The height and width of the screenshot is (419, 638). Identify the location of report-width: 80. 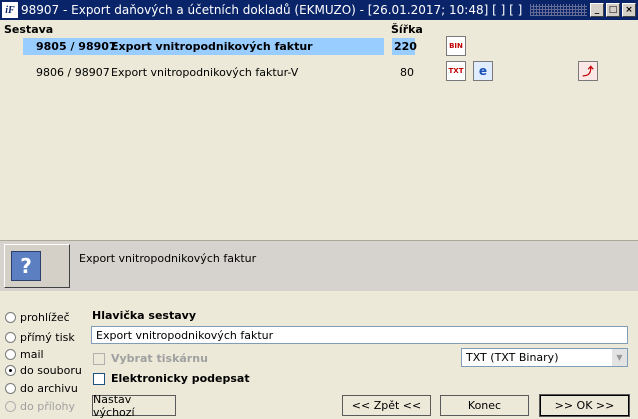
(407, 72).